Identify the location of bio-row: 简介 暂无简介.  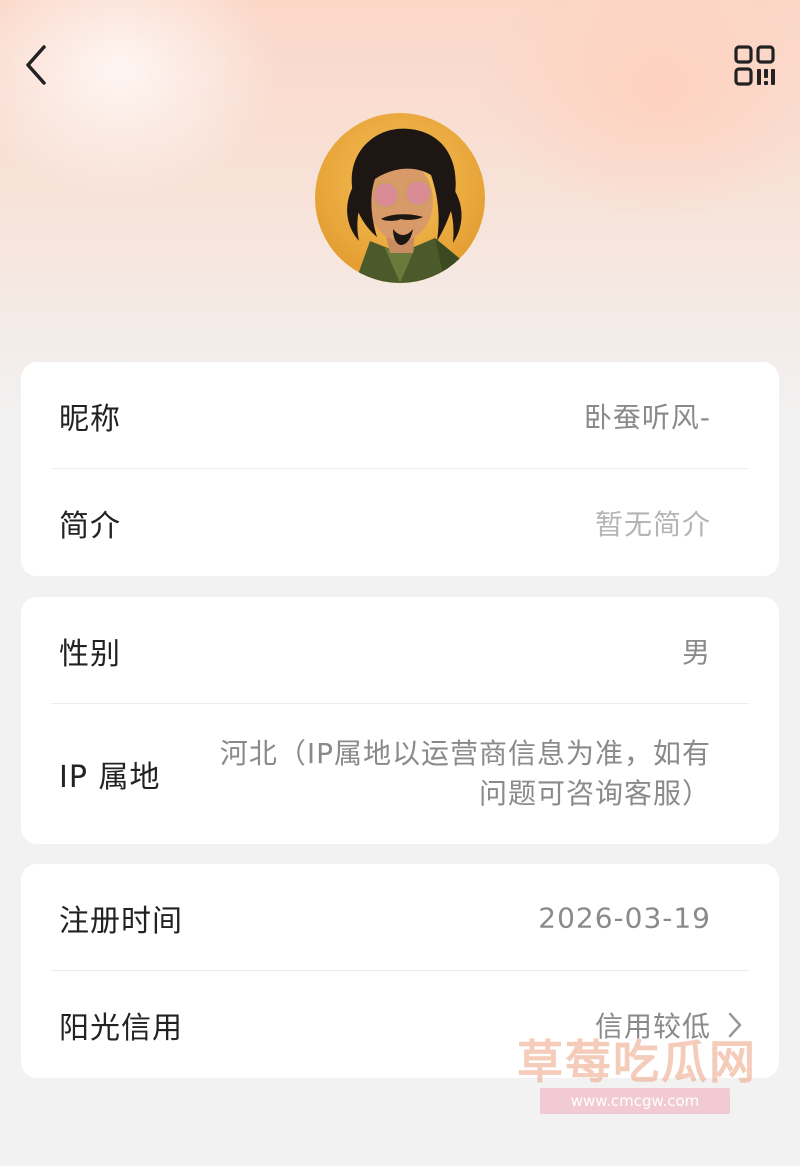
(400, 522).